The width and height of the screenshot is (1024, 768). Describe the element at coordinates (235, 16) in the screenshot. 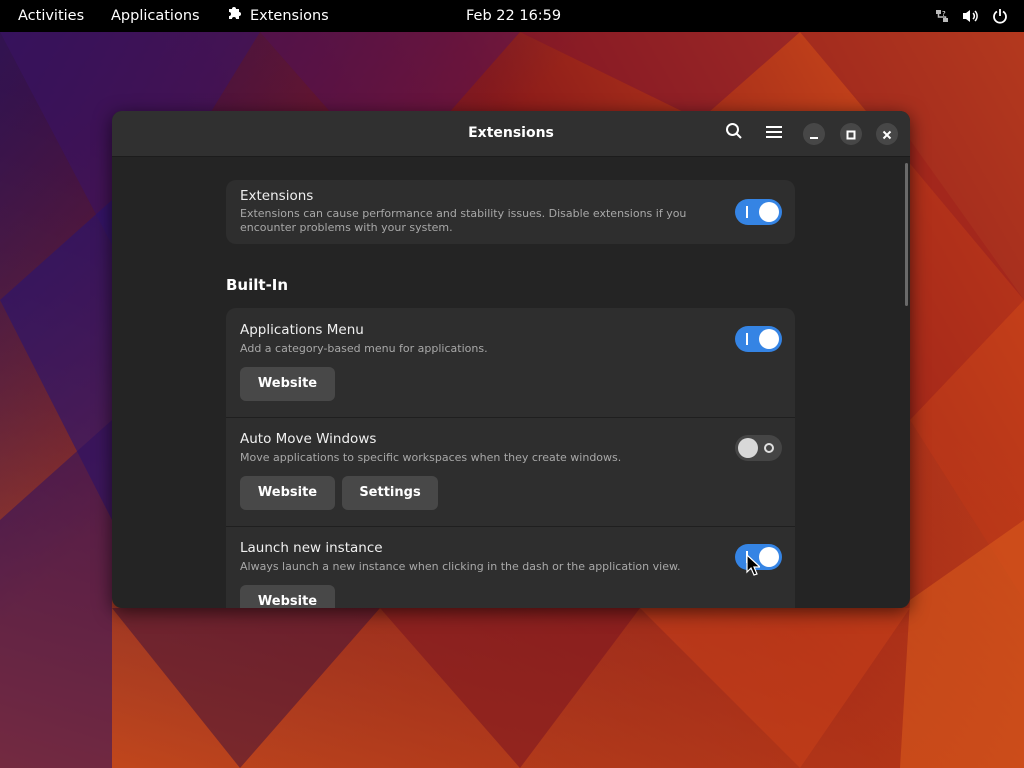

I see `puzzle-piece-icon` at that location.